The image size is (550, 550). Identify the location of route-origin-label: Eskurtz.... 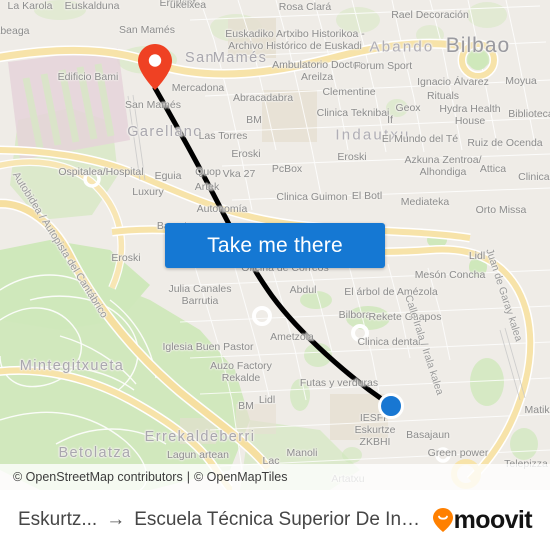
(58, 519).